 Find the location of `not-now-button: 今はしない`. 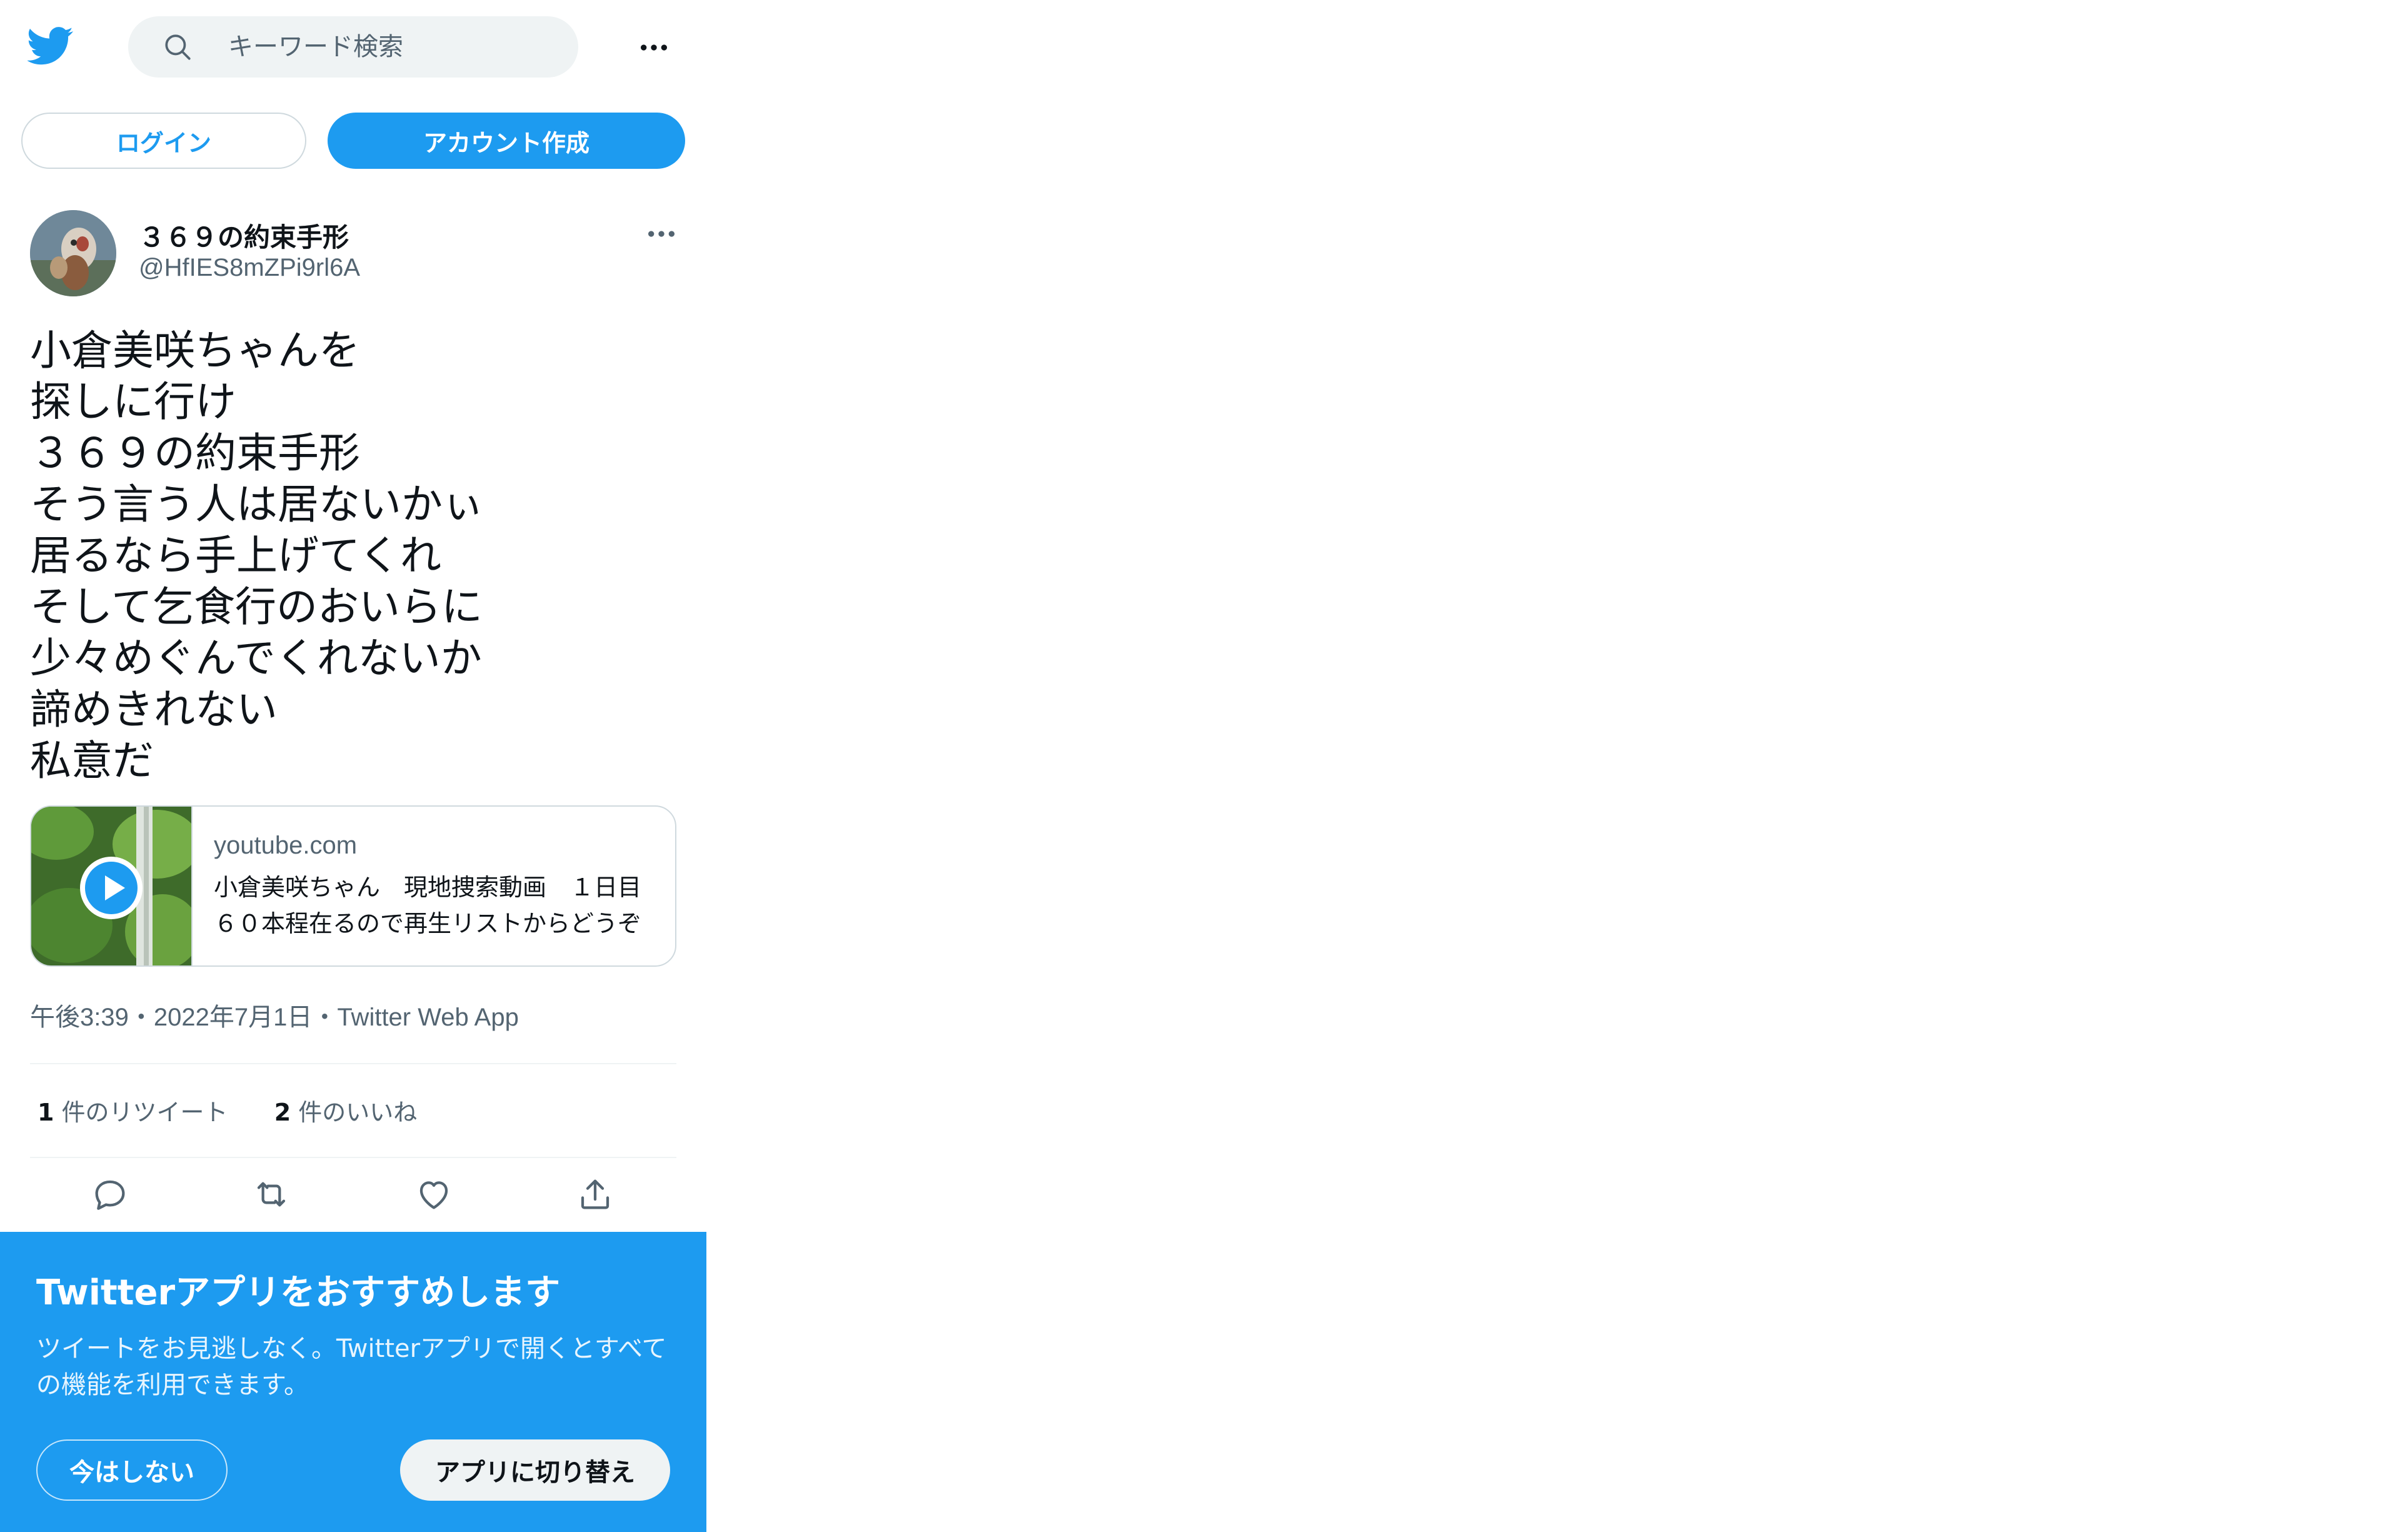

not-now-button: 今はしない is located at coordinates (132, 1470).